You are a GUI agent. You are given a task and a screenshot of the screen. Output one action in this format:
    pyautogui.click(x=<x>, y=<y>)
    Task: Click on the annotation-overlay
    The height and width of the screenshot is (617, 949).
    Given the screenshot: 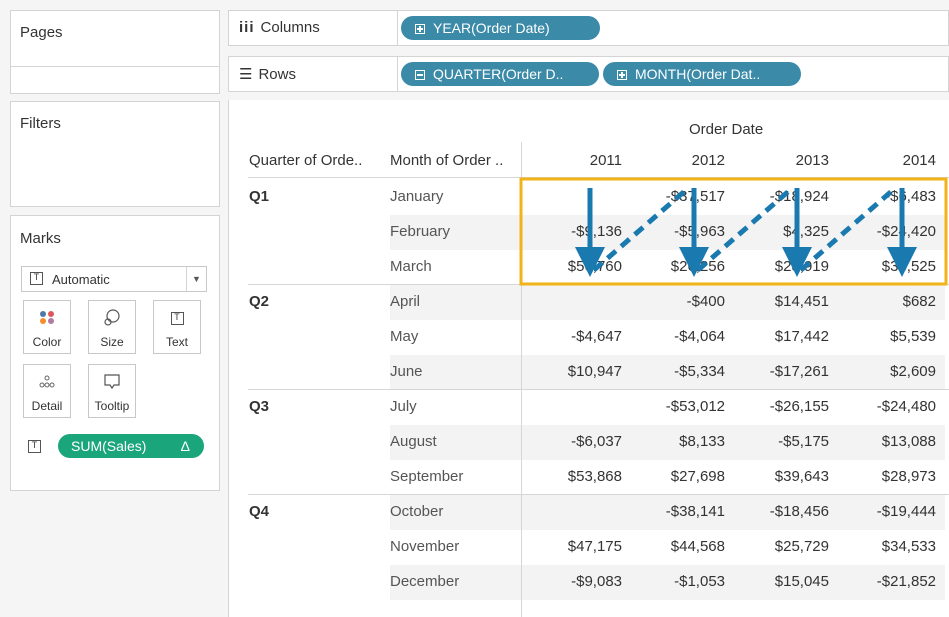 What is the action you would take?
    pyautogui.click(x=733, y=231)
    